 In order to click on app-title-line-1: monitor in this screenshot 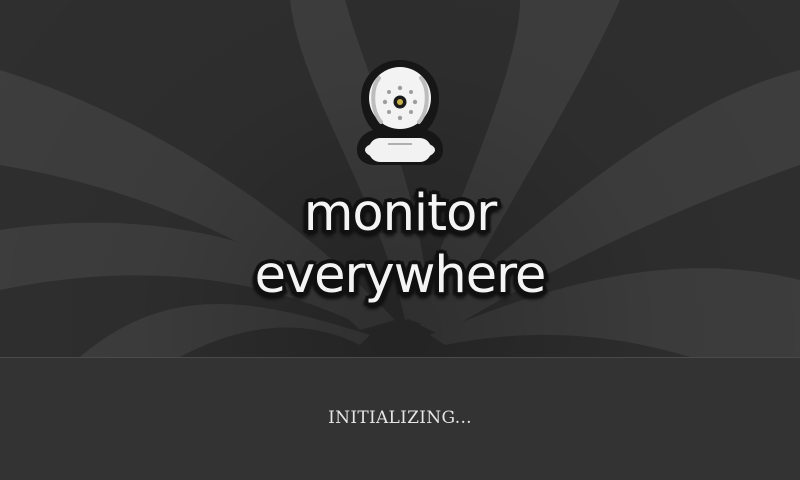, I will do `click(400, 213)`.